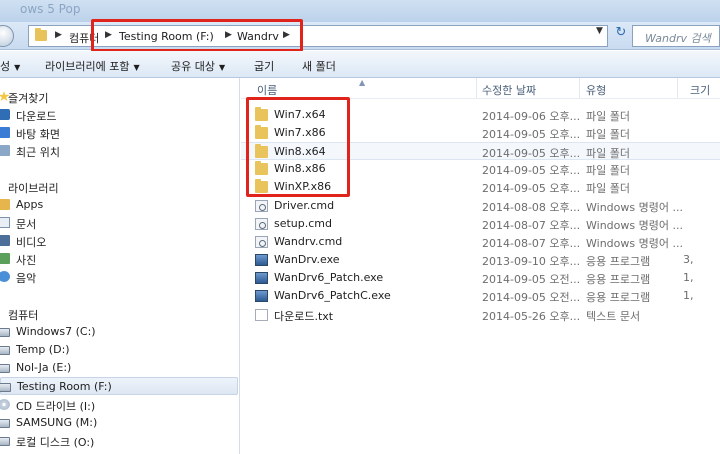  What do you see at coordinates (319, 66) in the screenshot?
I see `new-folder-button: 새 폴더` at bounding box center [319, 66].